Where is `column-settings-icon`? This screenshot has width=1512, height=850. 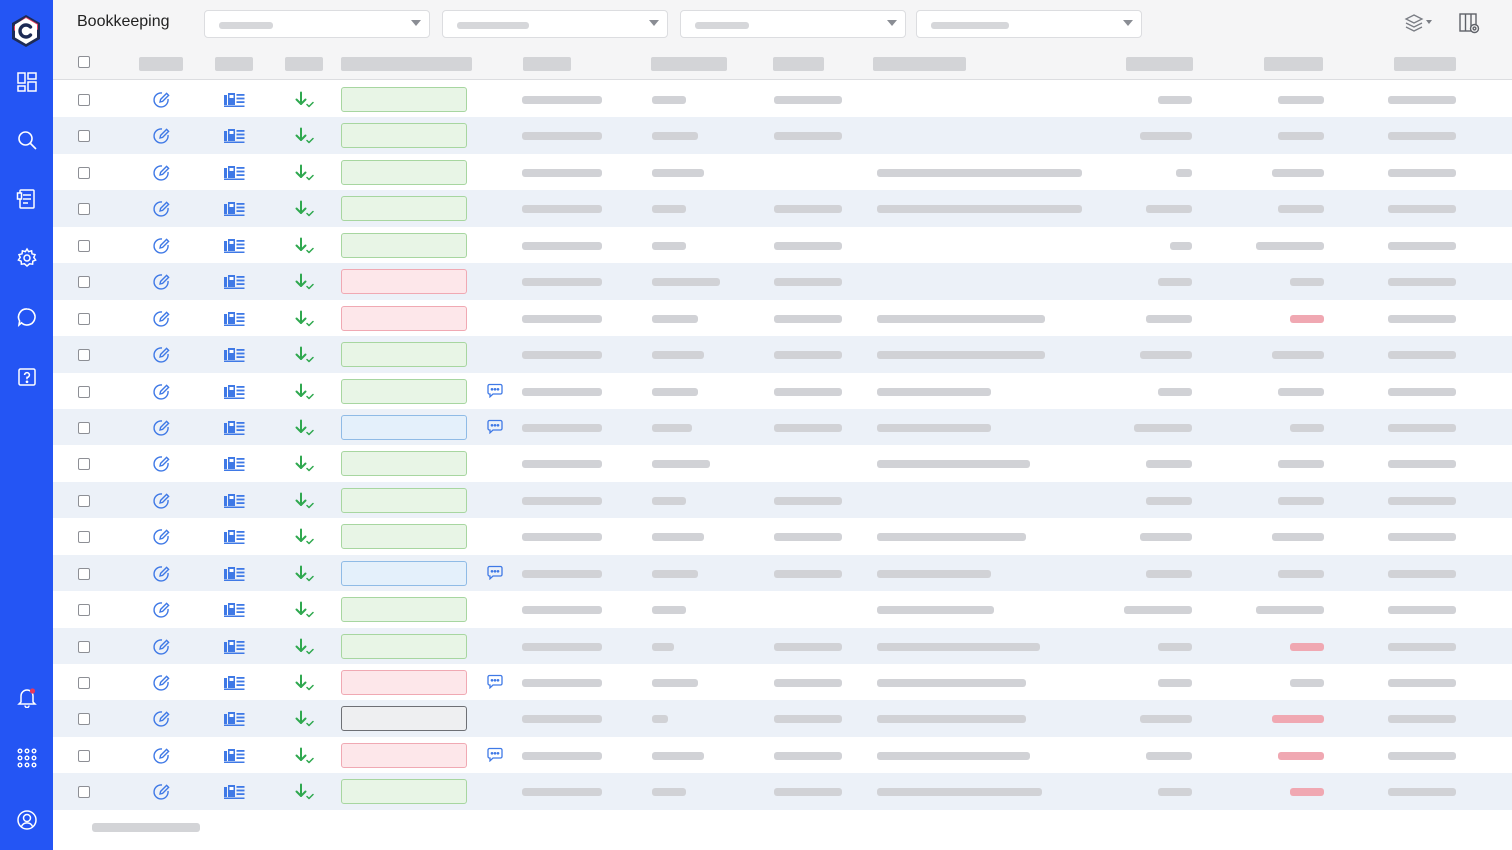
column-settings-icon is located at coordinates (1472, 23).